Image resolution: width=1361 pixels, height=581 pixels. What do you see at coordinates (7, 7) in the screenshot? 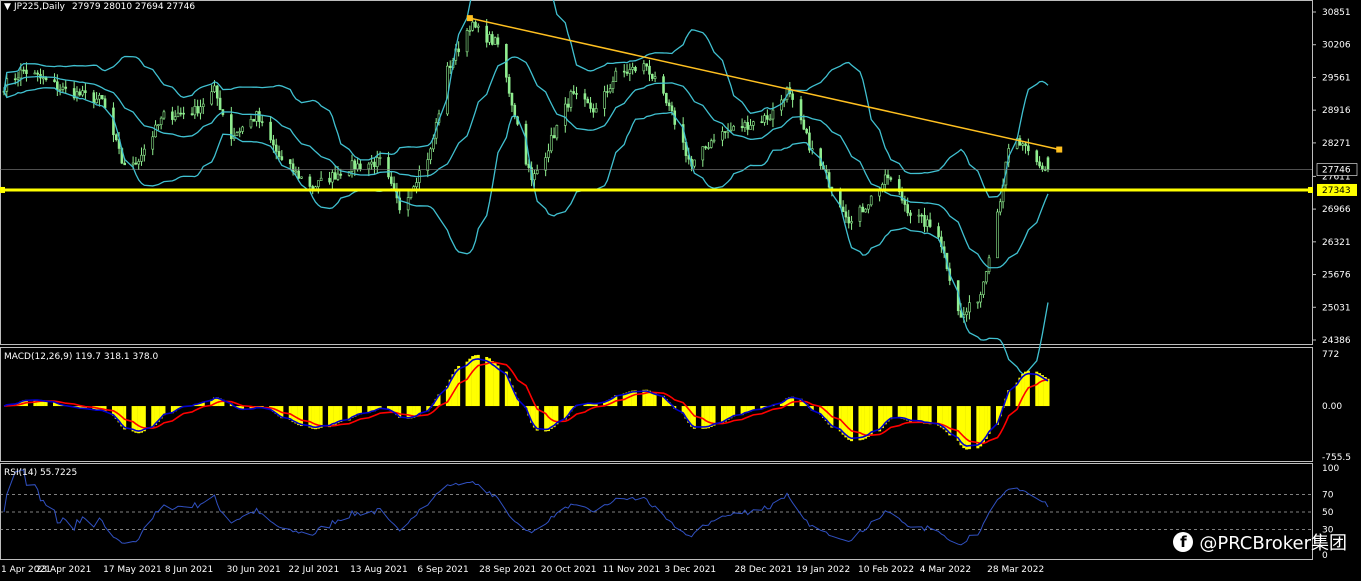
I see `header-triangle-icon: ▼` at bounding box center [7, 7].